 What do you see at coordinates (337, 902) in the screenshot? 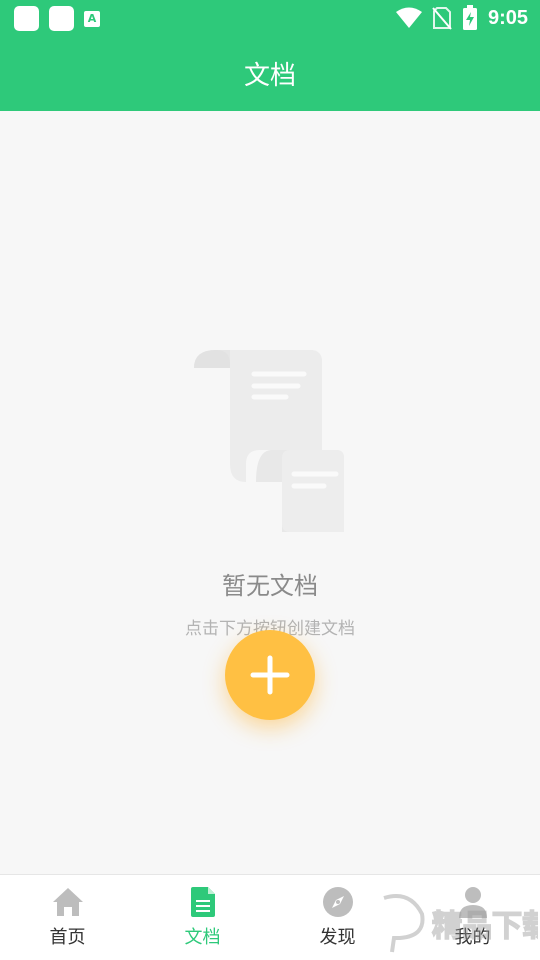
I see `compass-icon` at bounding box center [337, 902].